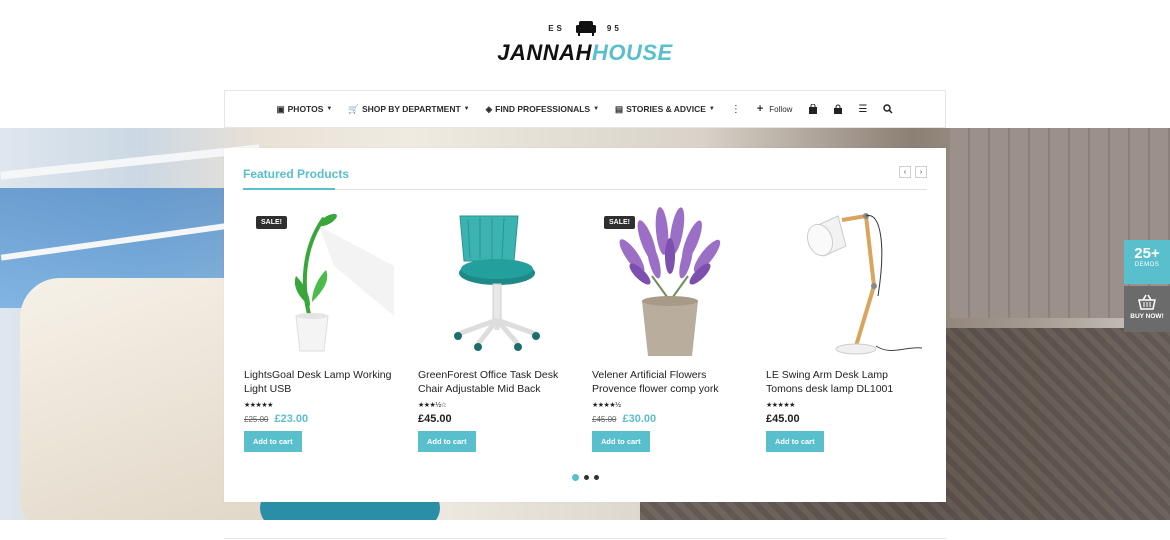 The image size is (1170, 540). What do you see at coordinates (296, 174) in the screenshot?
I see `section-title: Featured Products` at bounding box center [296, 174].